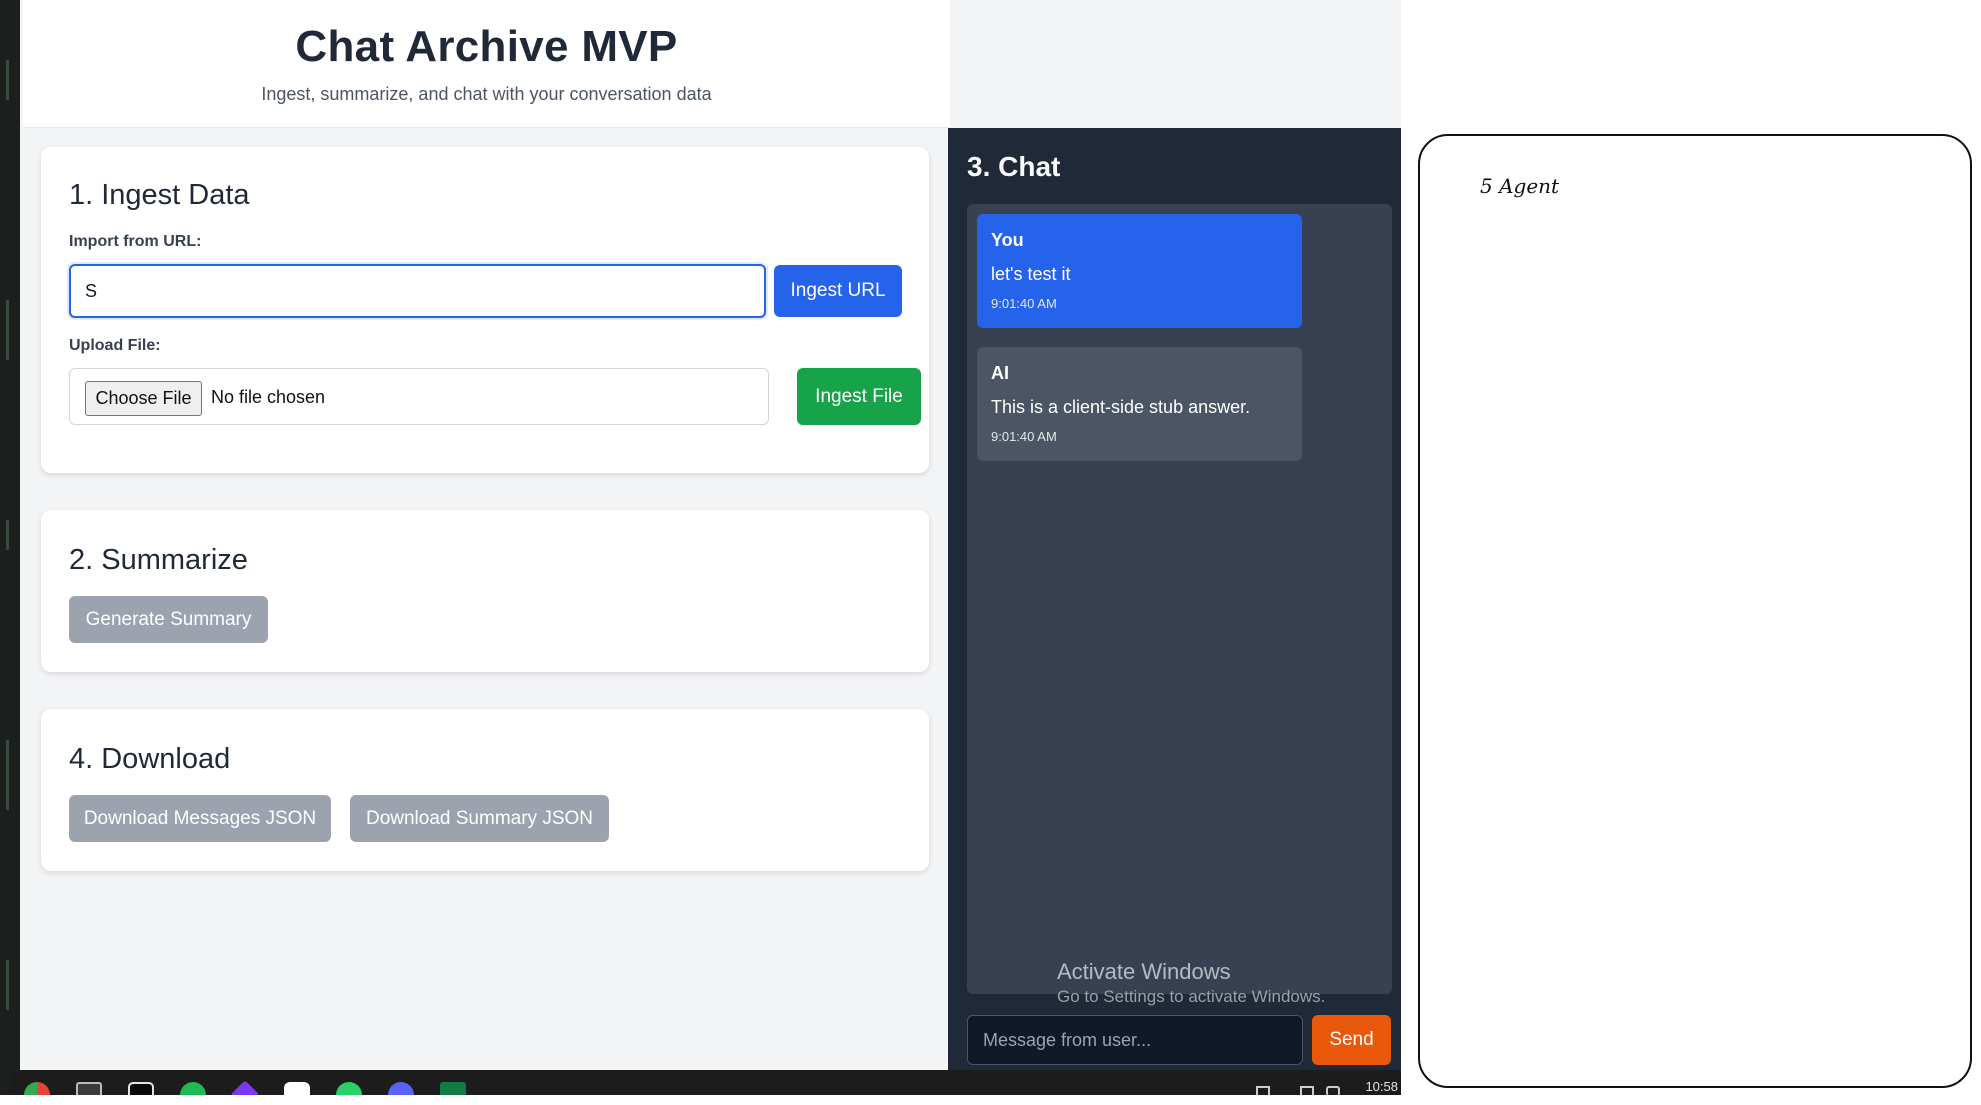 This screenshot has width=1981, height=1105. What do you see at coordinates (417, 291) in the screenshot?
I see `url-input` at bounding box center [417, 291].